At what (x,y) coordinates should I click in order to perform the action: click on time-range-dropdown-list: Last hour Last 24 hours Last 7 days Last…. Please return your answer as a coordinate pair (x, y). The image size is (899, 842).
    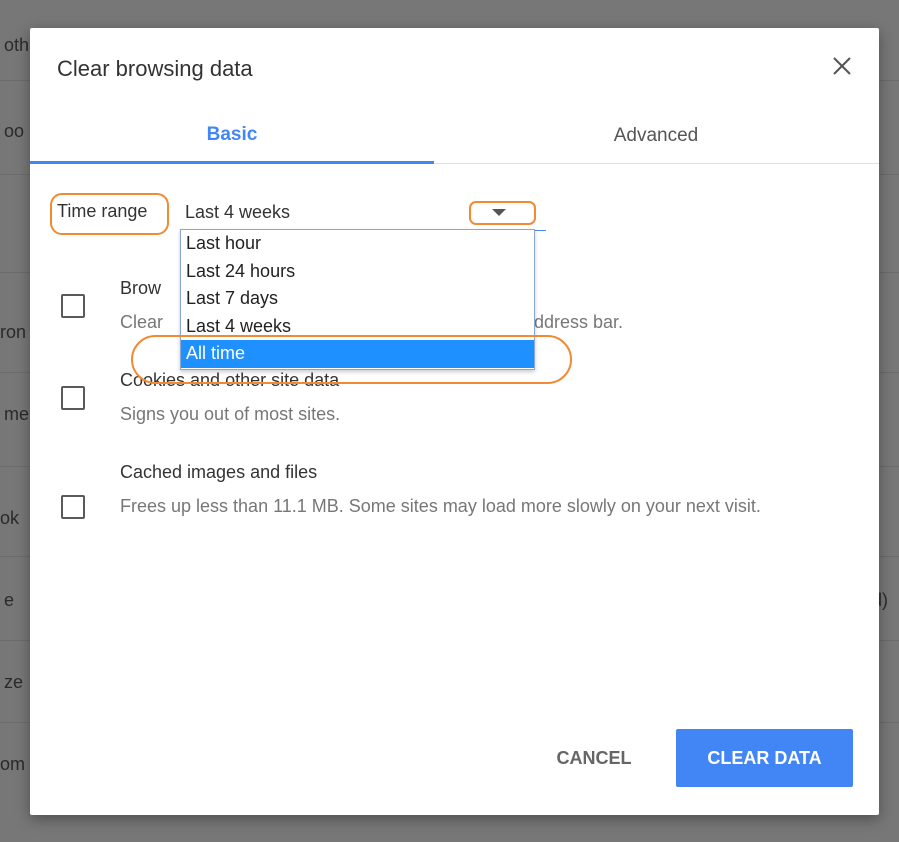
    Looking at the image, I should click on (357, 299).